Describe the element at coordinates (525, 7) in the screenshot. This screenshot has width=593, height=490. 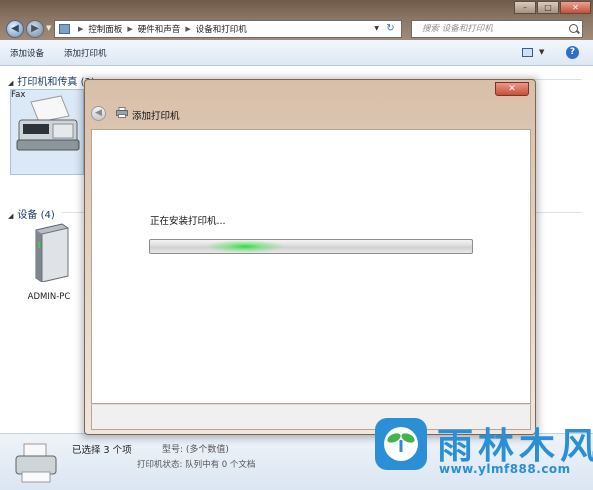
I see `minimize-button: –` at that location.